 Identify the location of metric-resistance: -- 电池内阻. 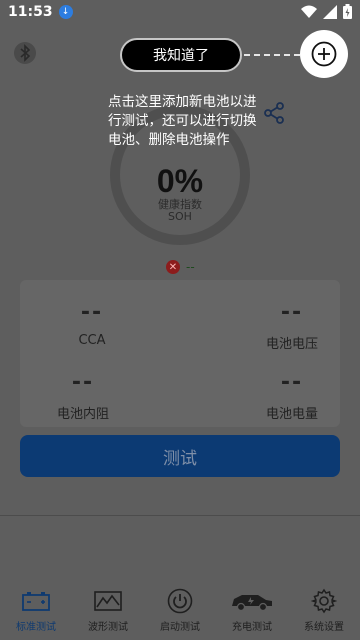
(83, 396).